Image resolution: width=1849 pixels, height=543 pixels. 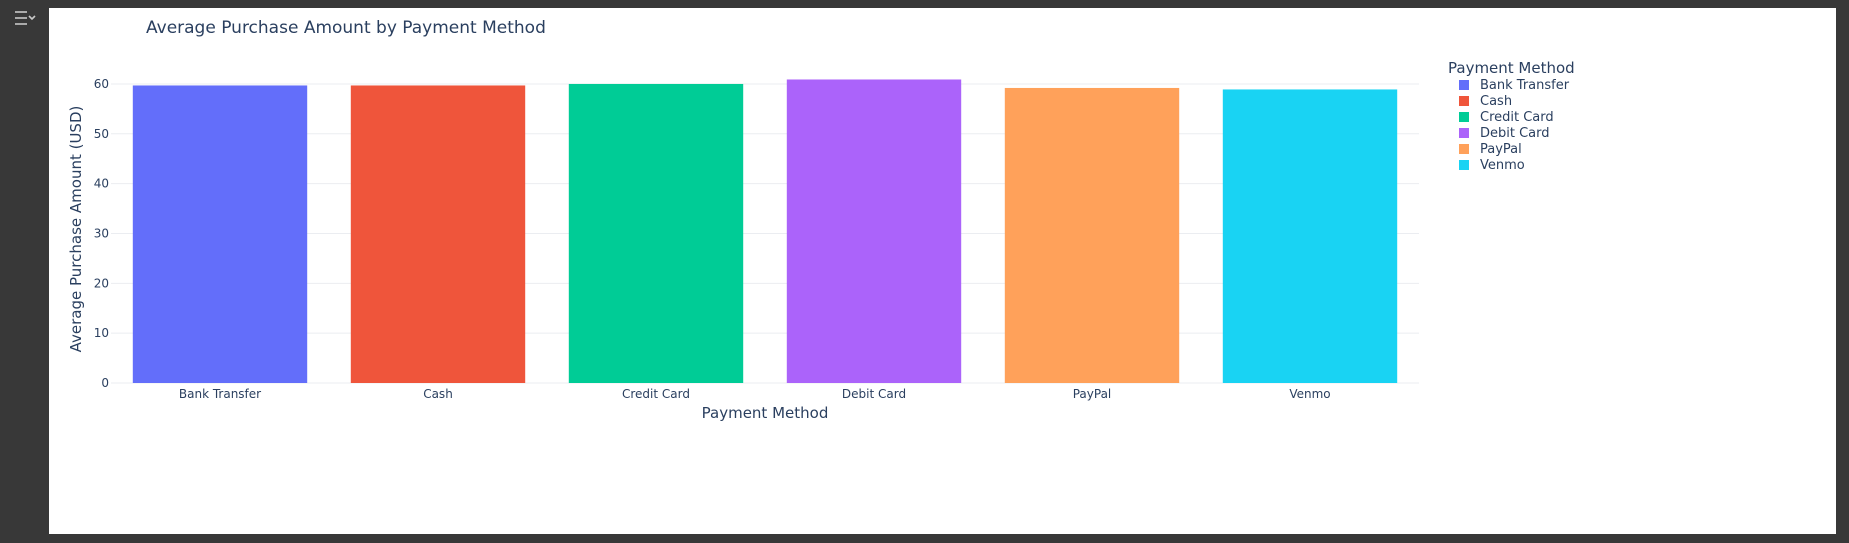 I want to click on bar-credit-card, so click(x=656, y=233).